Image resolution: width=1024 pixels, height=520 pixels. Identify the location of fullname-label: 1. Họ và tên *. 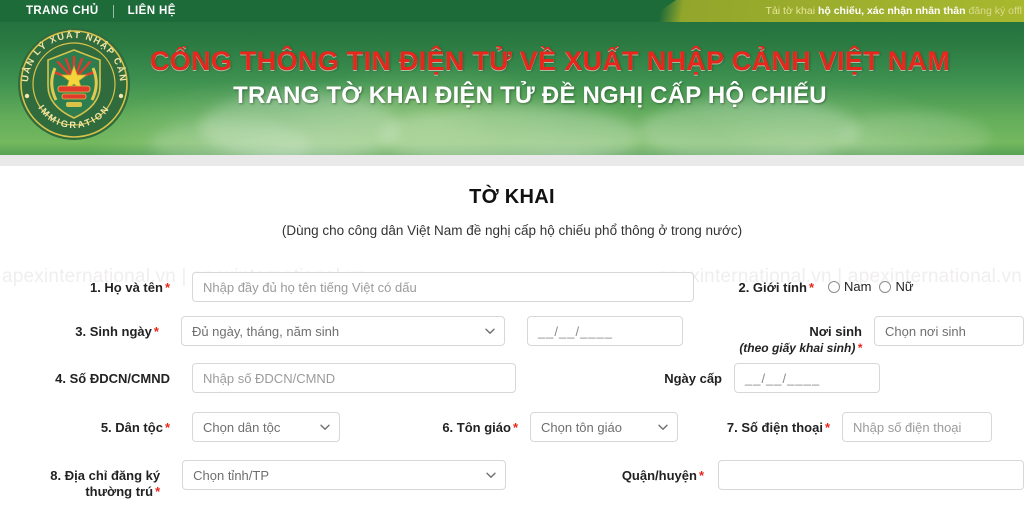
(85, 284).